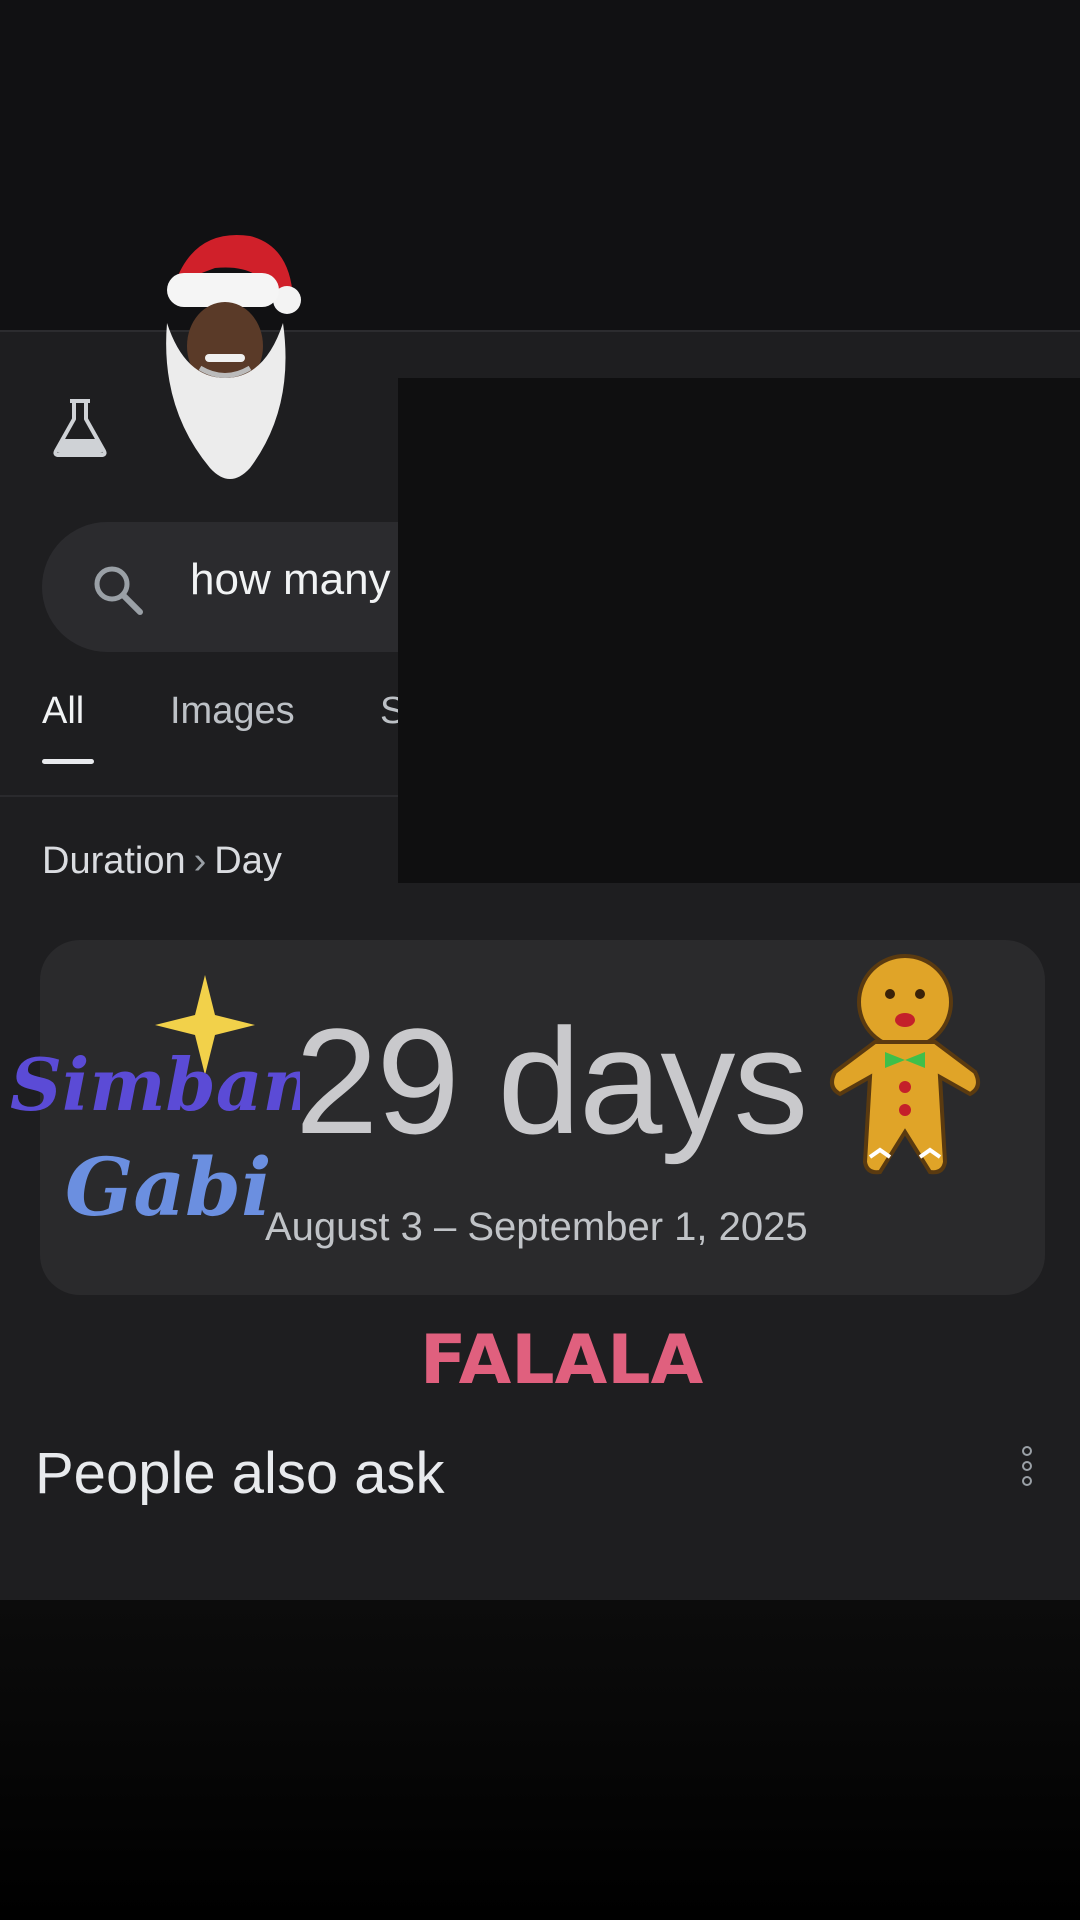 The image size is (1080, 1920). I want to click on answer-value: 29 days, so click(551, 1081).